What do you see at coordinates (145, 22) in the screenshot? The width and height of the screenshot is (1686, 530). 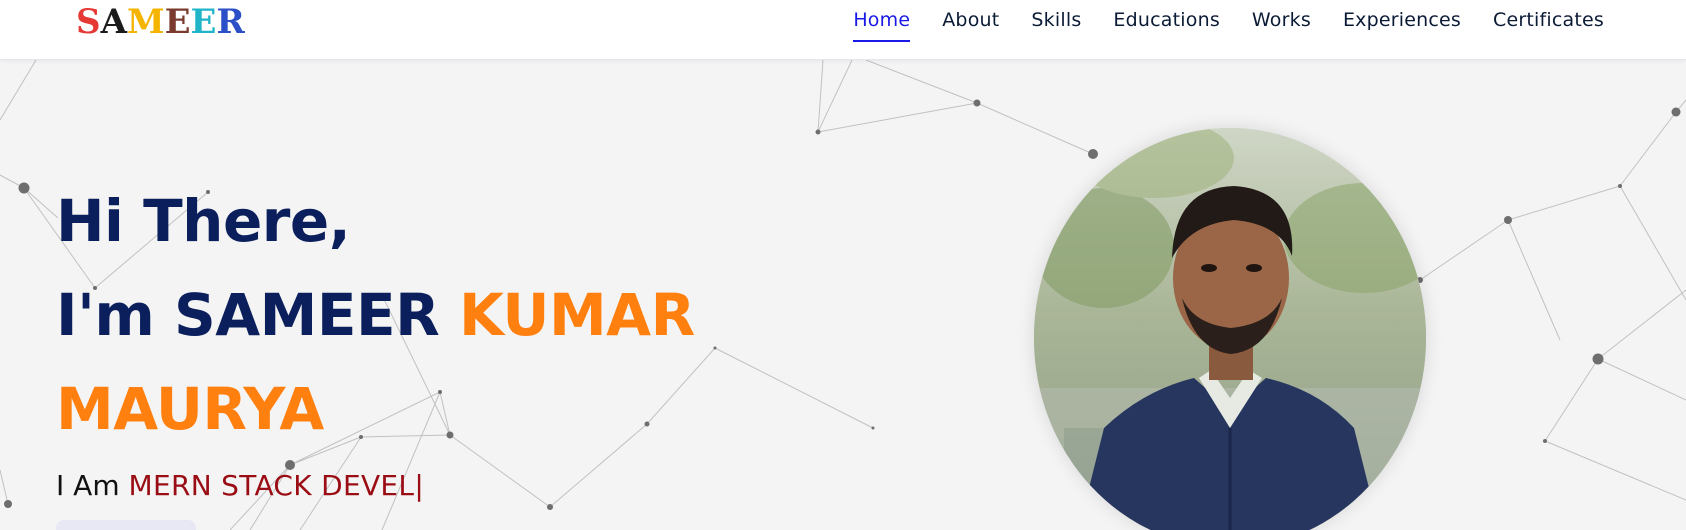 I see `logo-letter: M` at bounding box center [145, 22].